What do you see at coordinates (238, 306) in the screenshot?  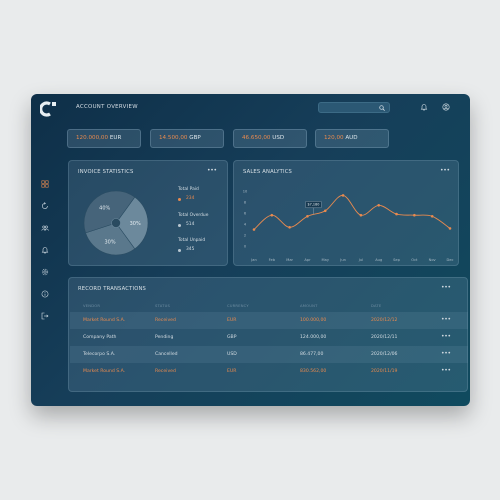 I see `column-header-currency: CURRENCY` at bounding box center [238, 306].